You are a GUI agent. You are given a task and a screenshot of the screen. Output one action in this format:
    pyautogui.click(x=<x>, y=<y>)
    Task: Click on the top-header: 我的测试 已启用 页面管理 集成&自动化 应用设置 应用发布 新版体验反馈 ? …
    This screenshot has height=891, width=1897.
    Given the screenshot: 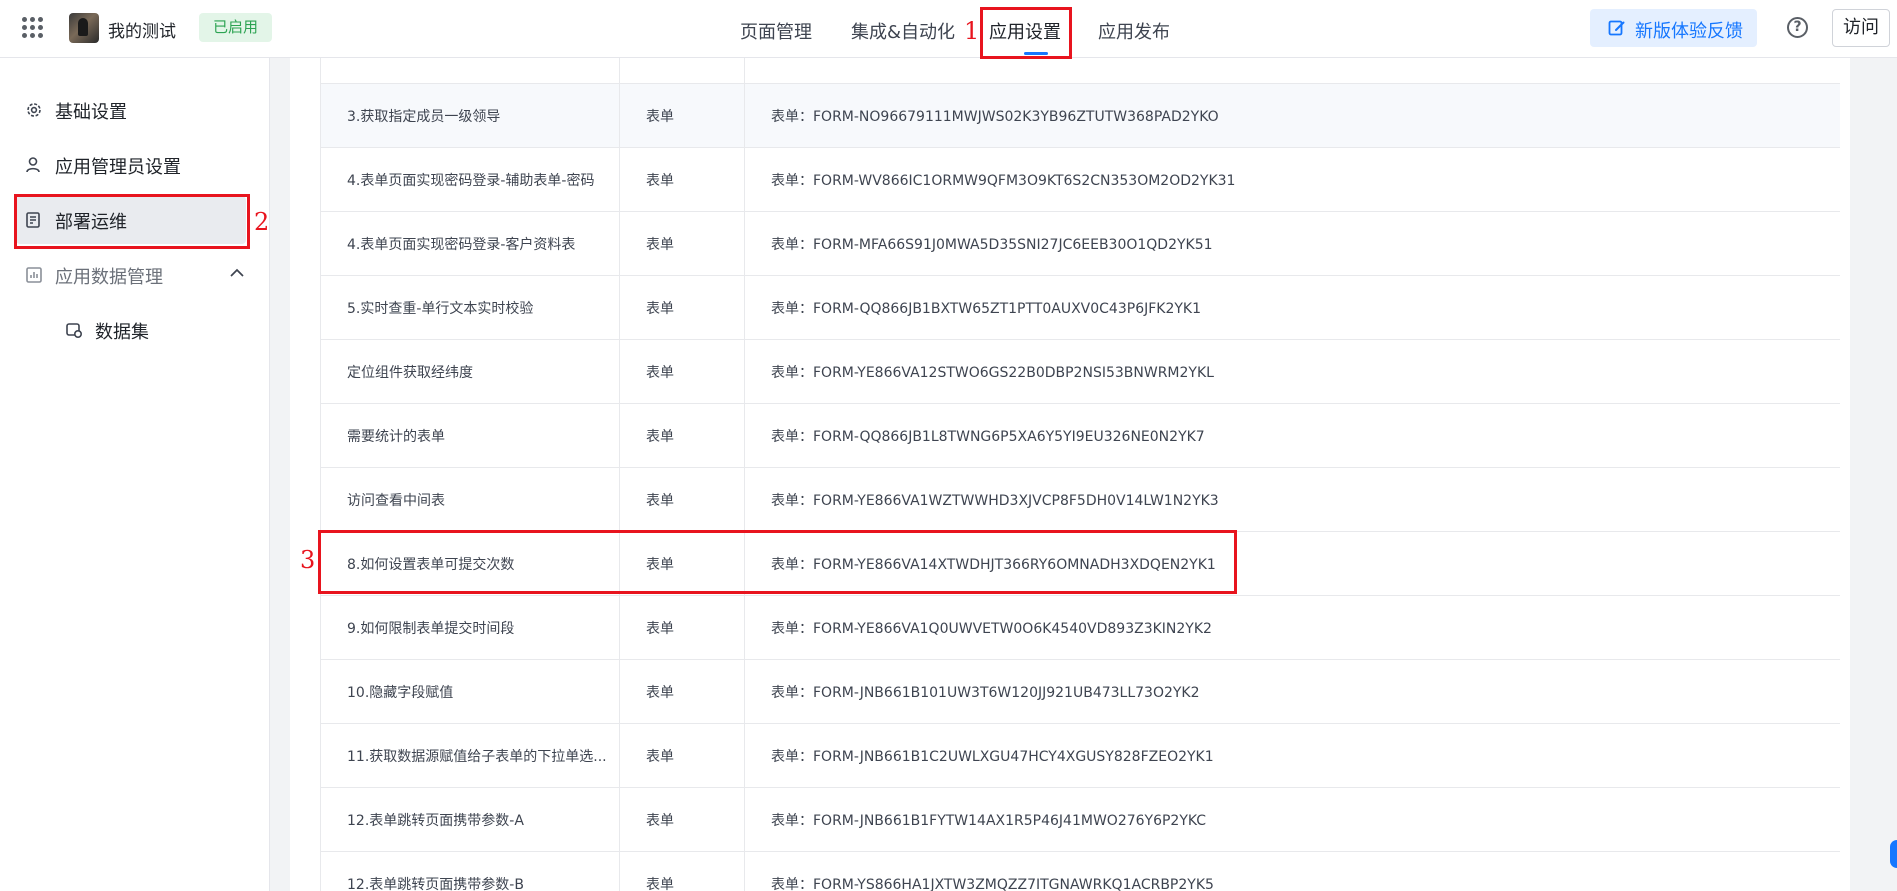 What is the action you would take?
    pyautogui.click(x=948, y=29)
    